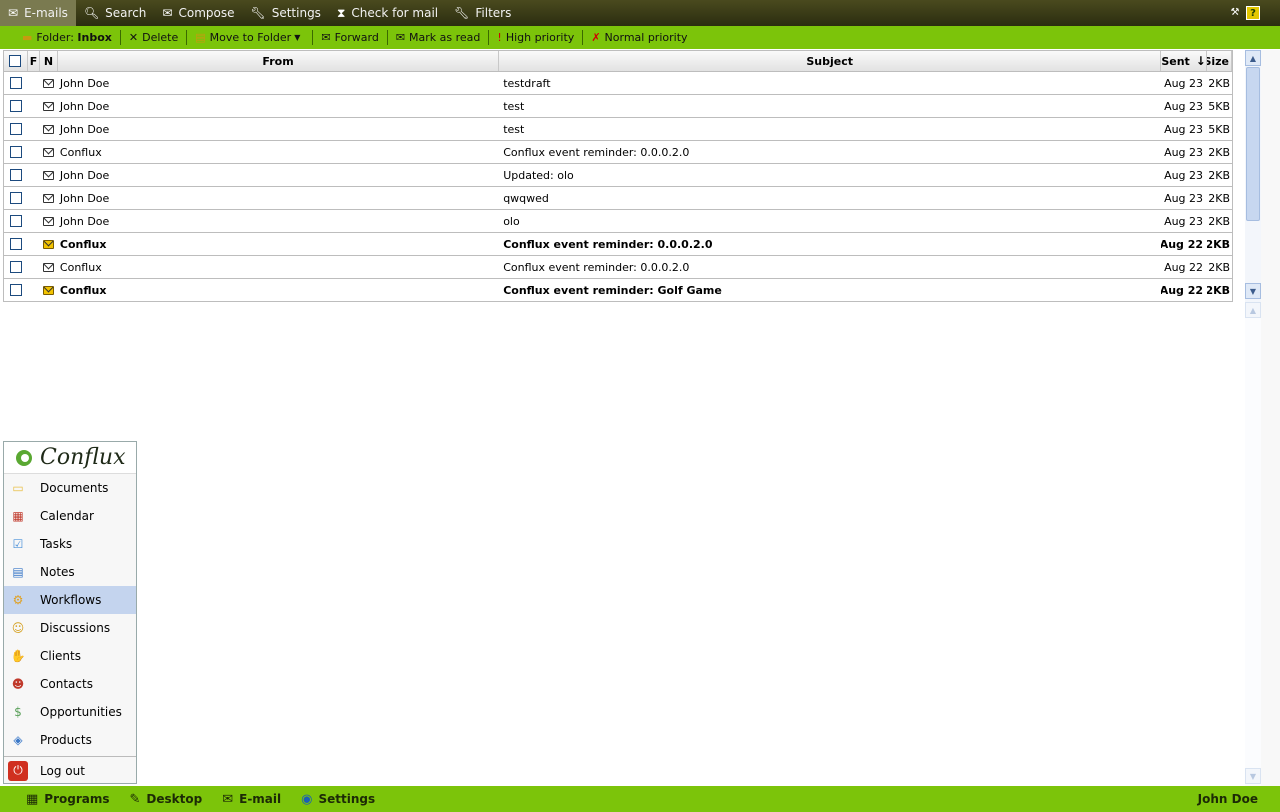 The height and width of the screenshot is (812, 1280). I want to click on col-from-header: From, so click(279, 61).